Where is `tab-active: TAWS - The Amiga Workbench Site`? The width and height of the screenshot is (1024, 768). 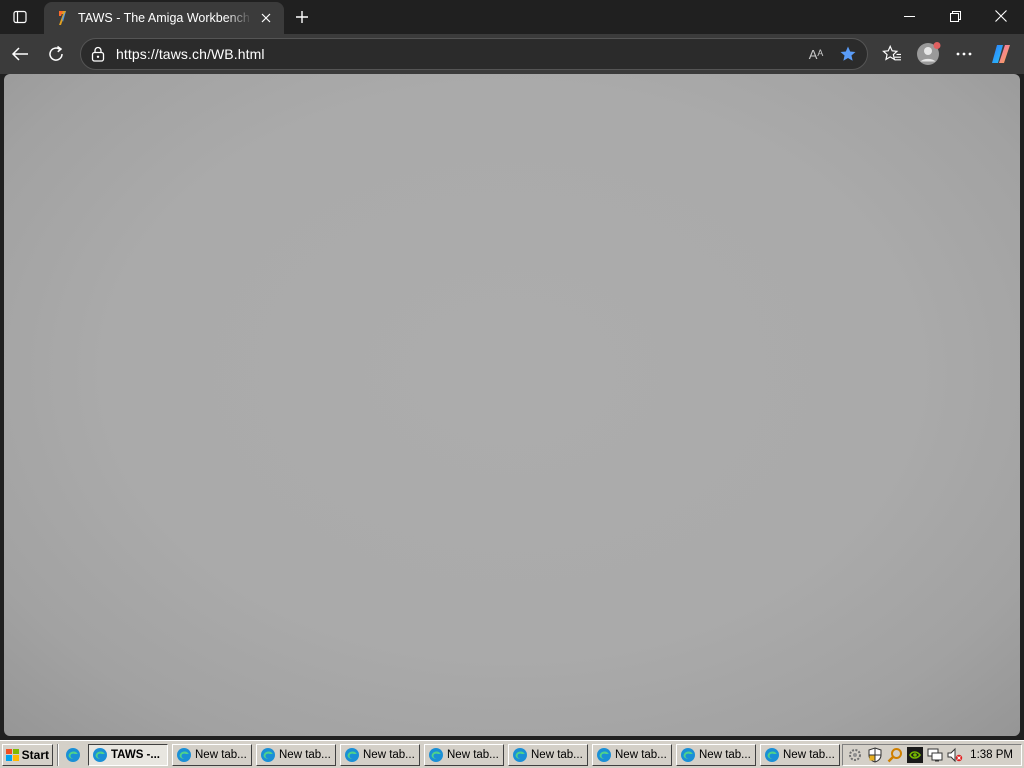
tab-active: TAWS - The Amiga Workbench Site is located at coordinates (164, 18).